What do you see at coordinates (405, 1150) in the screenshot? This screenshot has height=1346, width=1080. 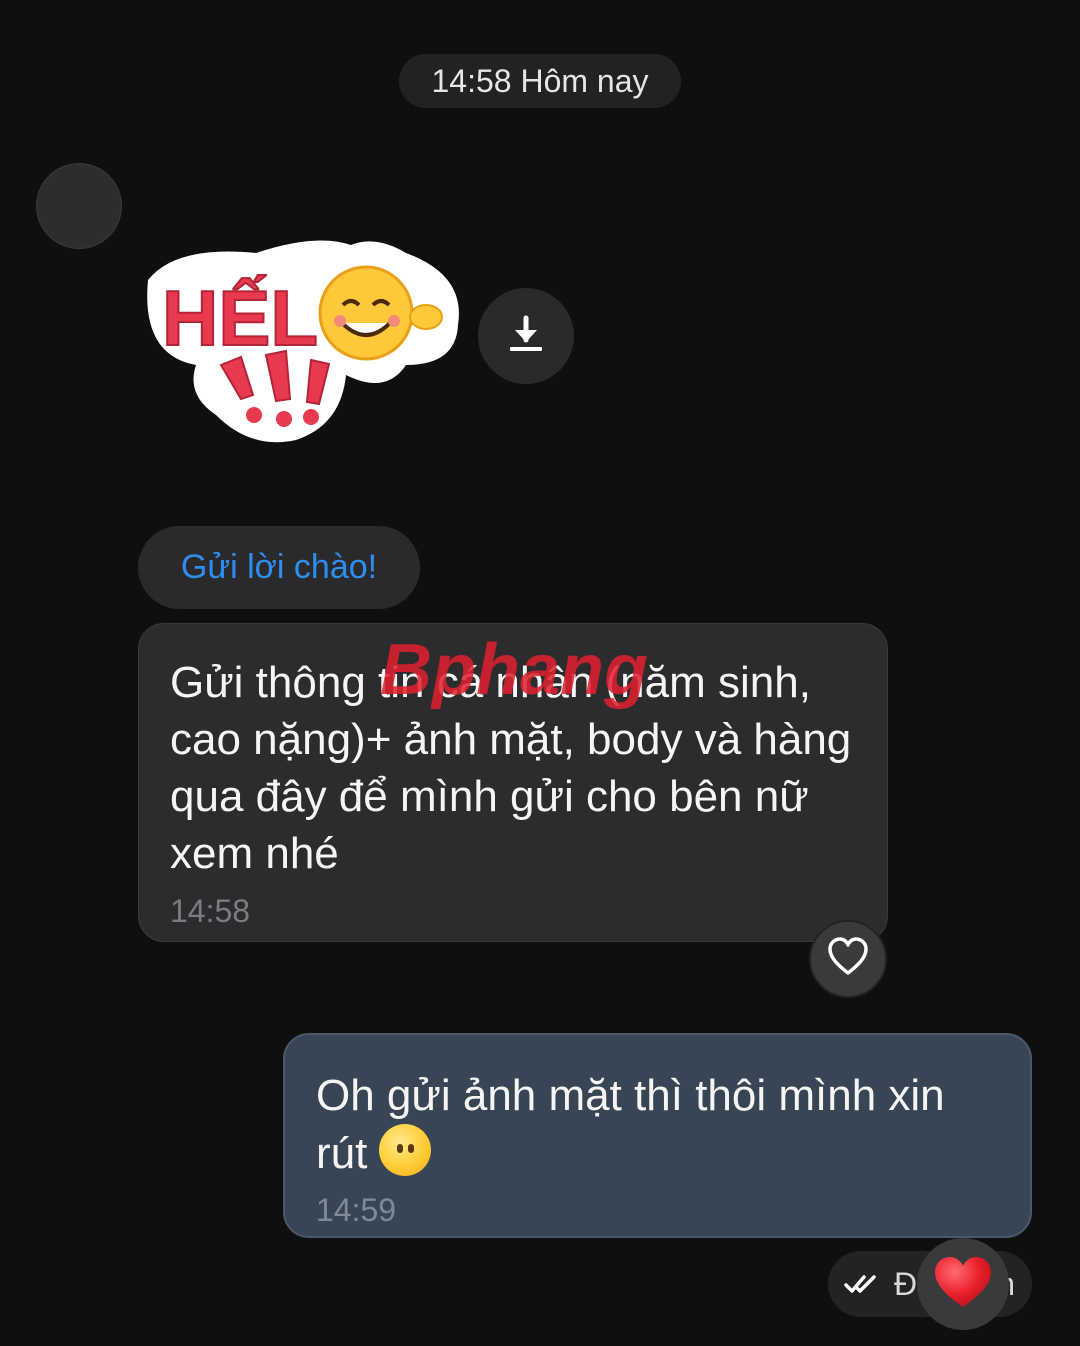 I see `neutral-face-emoji-icon` at bounding box center [405, 1150].